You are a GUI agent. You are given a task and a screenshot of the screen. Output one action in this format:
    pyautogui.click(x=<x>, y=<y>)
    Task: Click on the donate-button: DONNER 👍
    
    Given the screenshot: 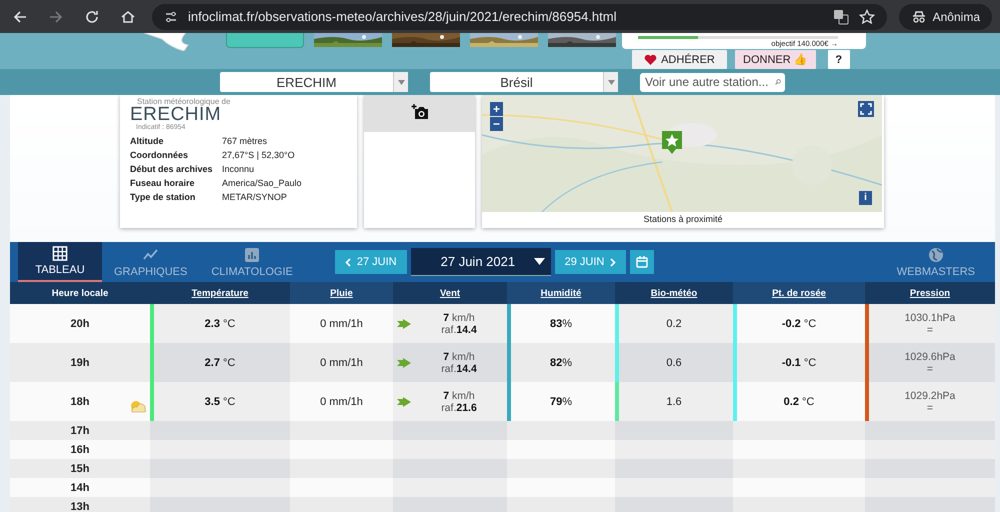 What is the action you would take?
    pyautogui.click(x=775, y=59)
    